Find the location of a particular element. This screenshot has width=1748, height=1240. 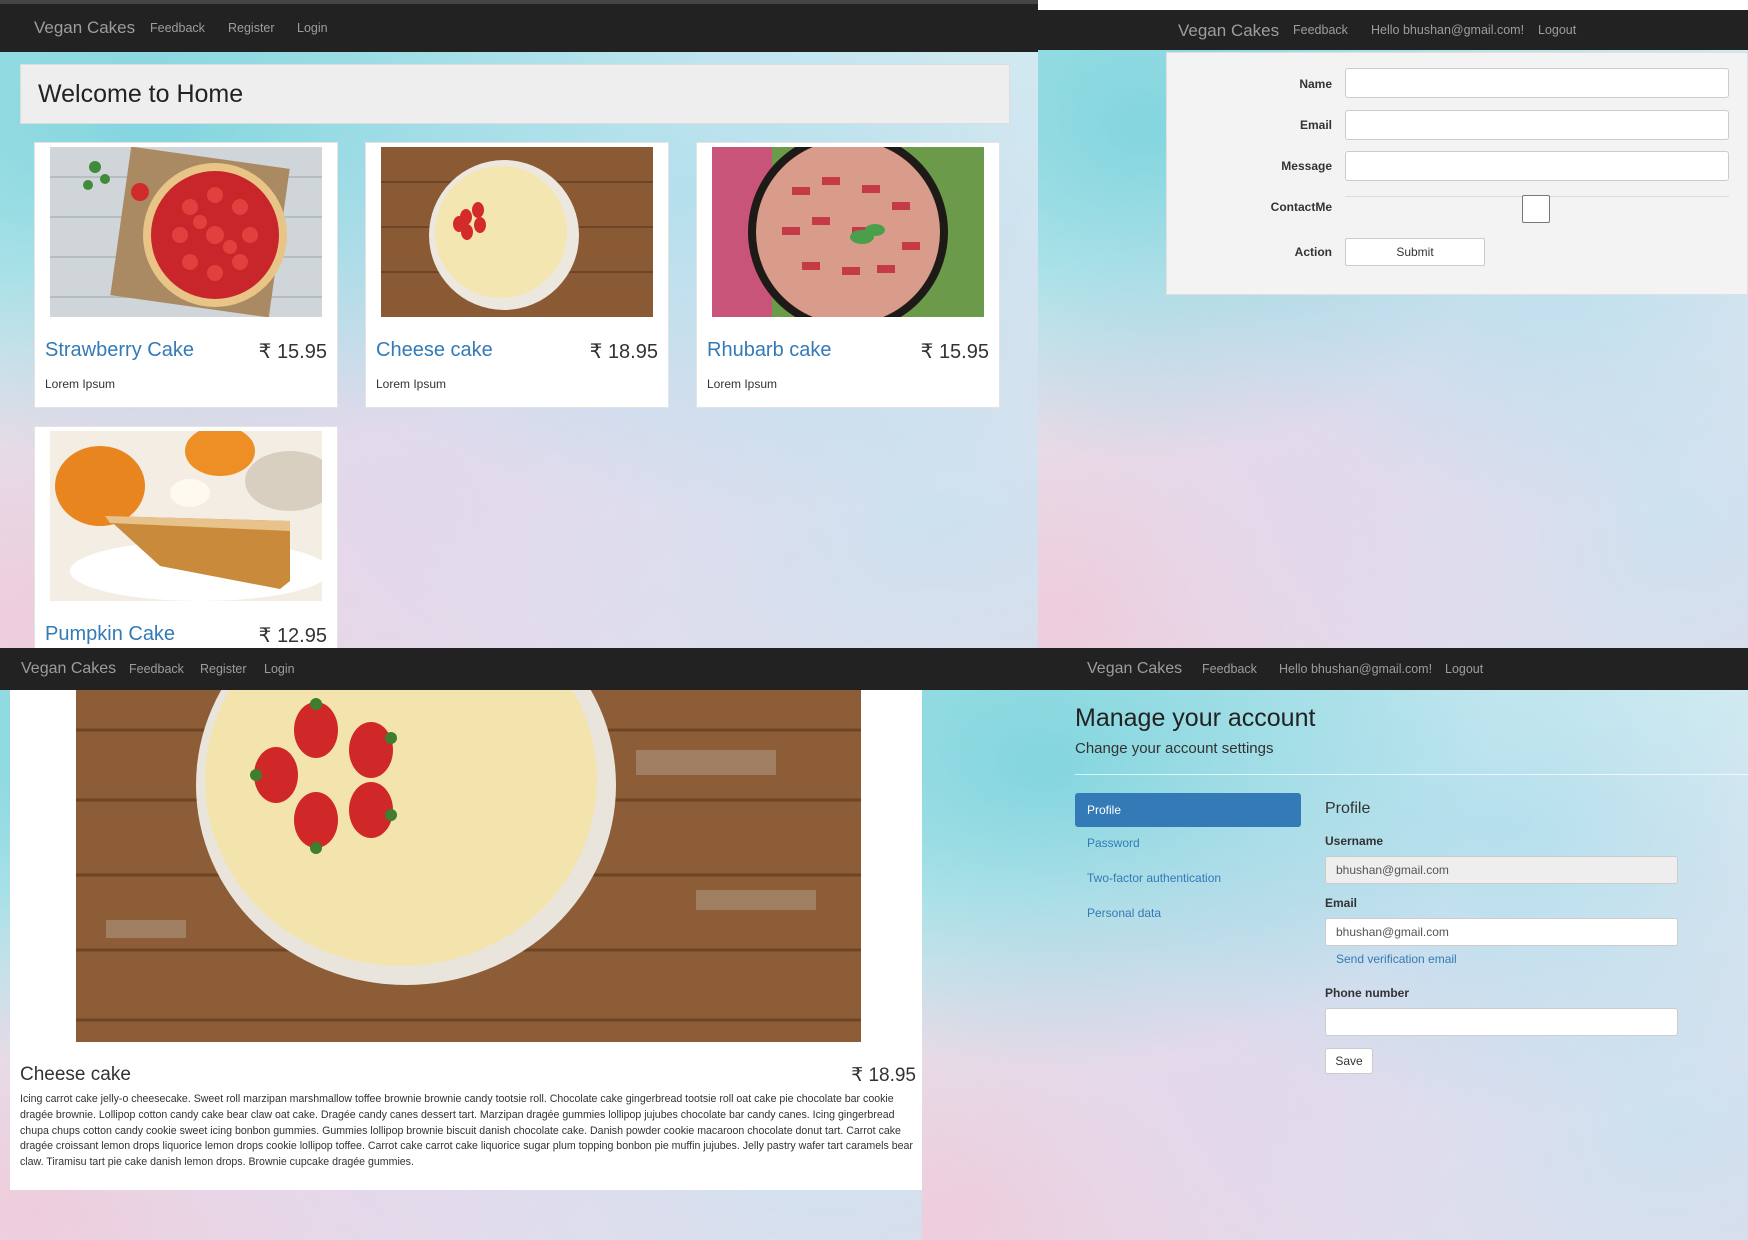

action-label: Action is located at coordinates (1313, 252).